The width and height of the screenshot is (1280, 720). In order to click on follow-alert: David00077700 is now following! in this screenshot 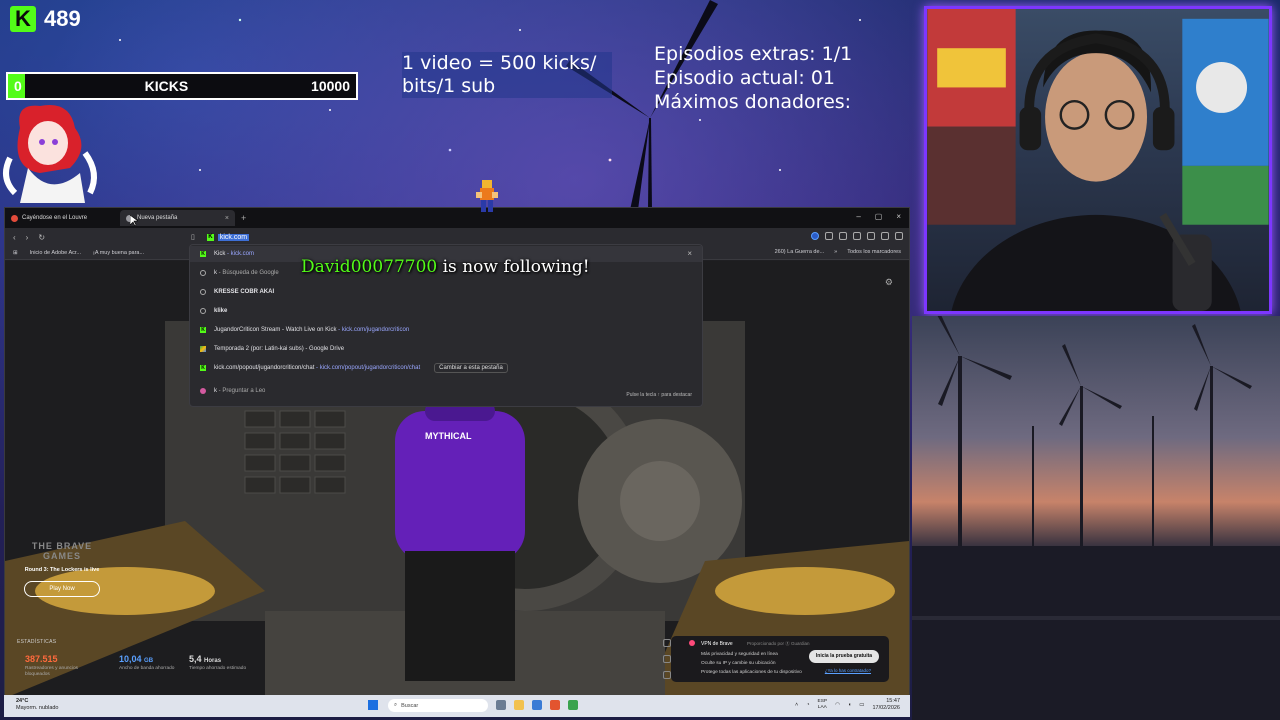, I will do `click(445, 267)`.